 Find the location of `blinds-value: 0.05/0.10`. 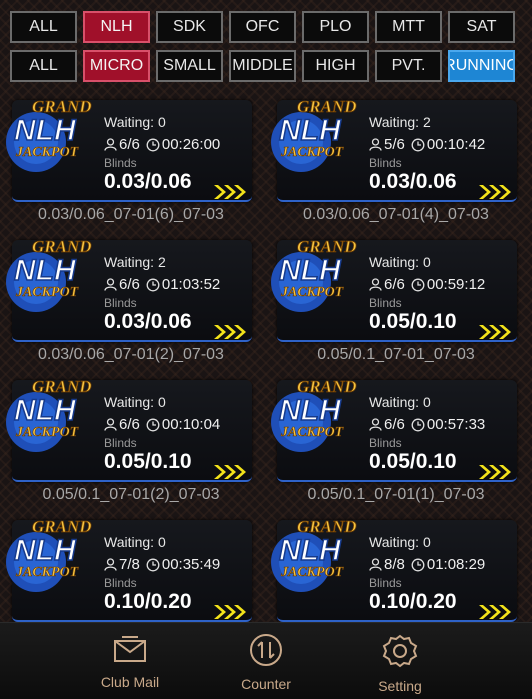

blinds-value: 0.05/0.10 is located at coordinates (148, 461).